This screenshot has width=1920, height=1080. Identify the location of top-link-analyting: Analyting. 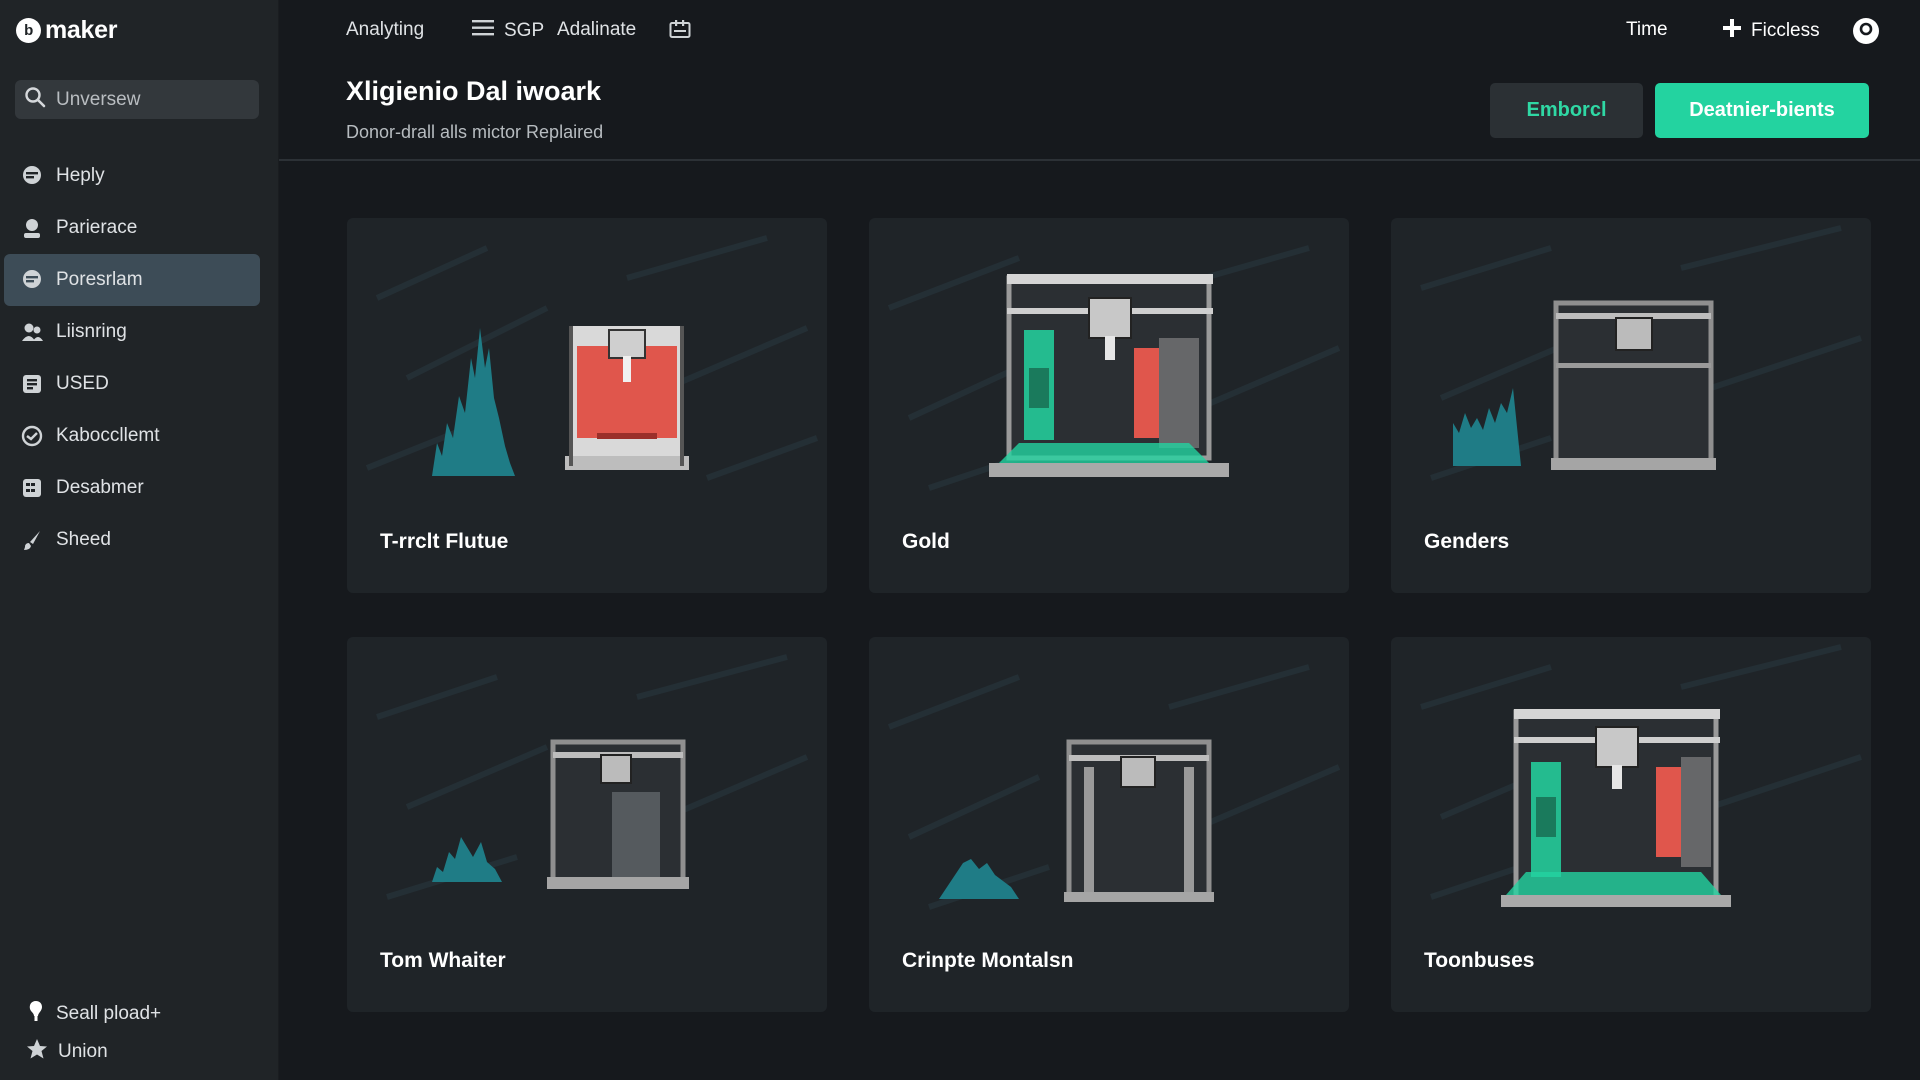
(385, 30).